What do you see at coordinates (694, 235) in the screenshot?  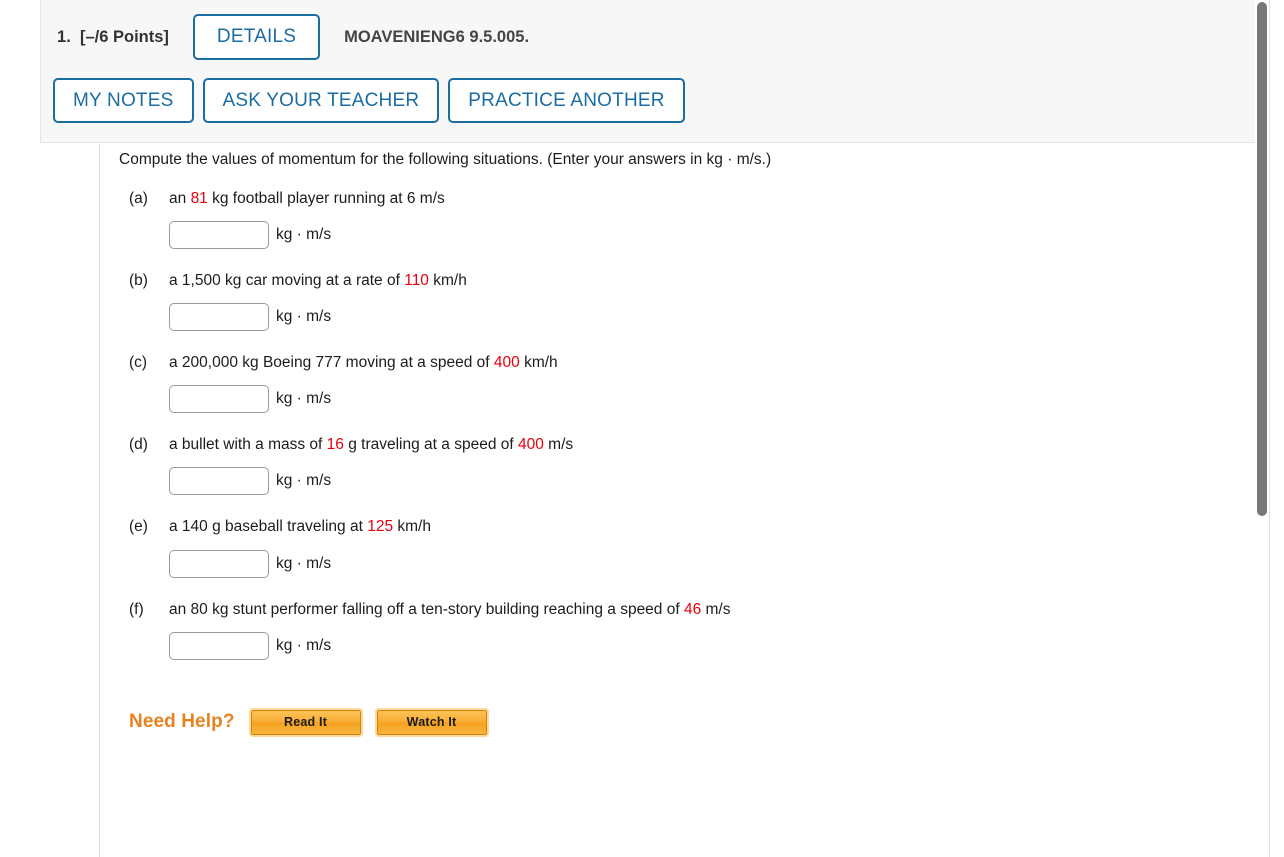 I see `answer-row-a: kg · m/s` at bounding box center [694, 235].